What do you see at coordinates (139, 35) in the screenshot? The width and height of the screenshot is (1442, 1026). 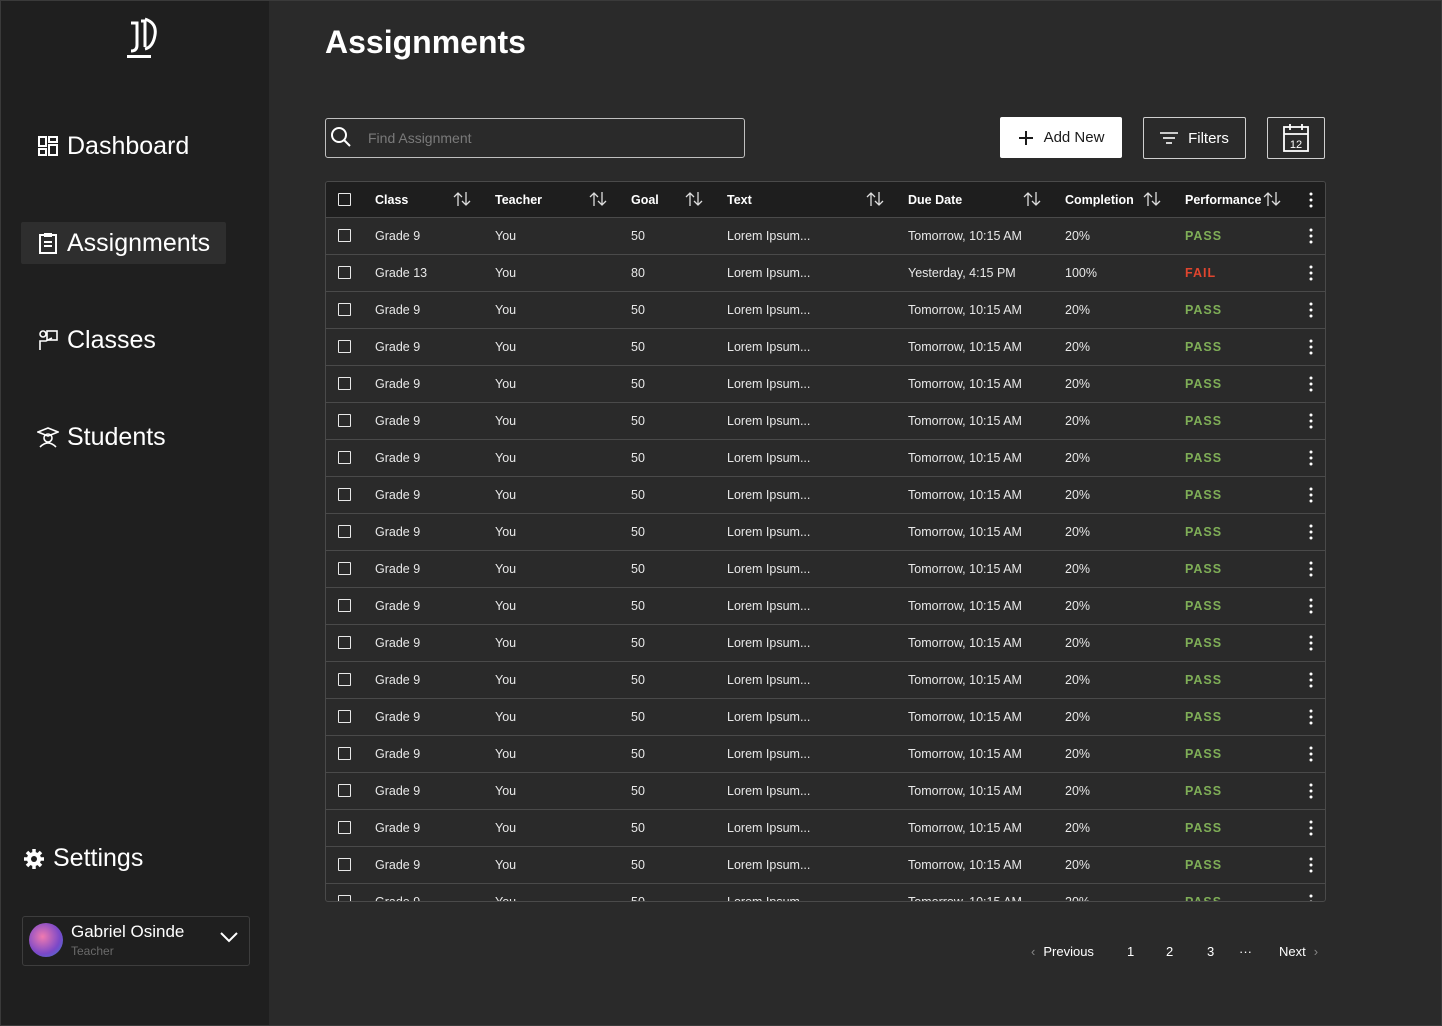 I see `brand-logo` at bounding box center [139, 35].